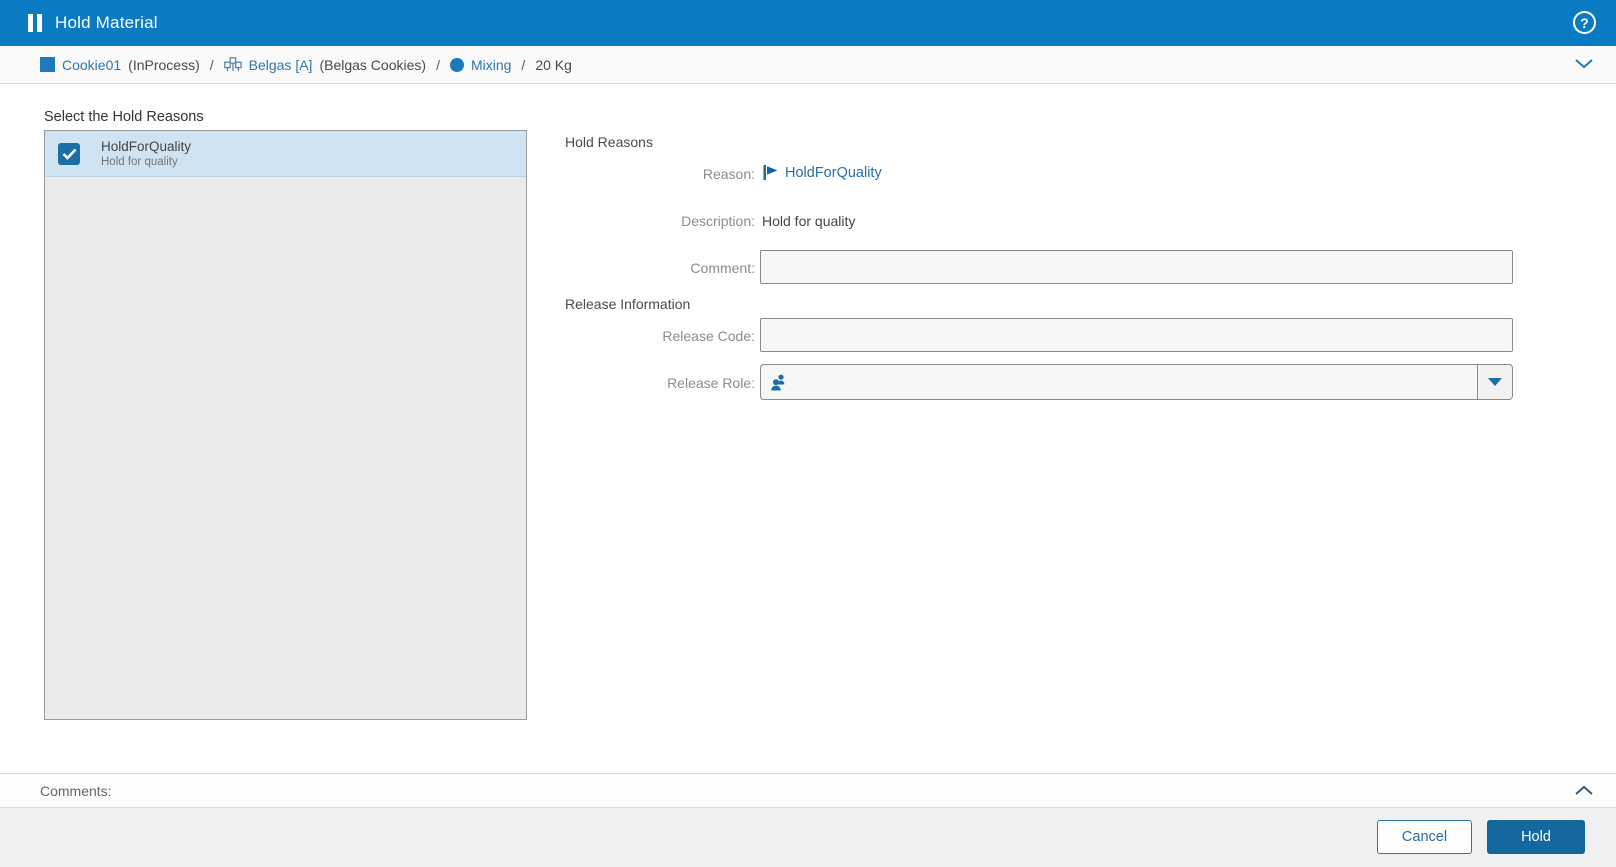 The height and width of the screenshot is (867, 1616). What do you see at coordinates (1136, 267) in the screenshot?
I see `comment-input` at bounding box center [1136, 267].